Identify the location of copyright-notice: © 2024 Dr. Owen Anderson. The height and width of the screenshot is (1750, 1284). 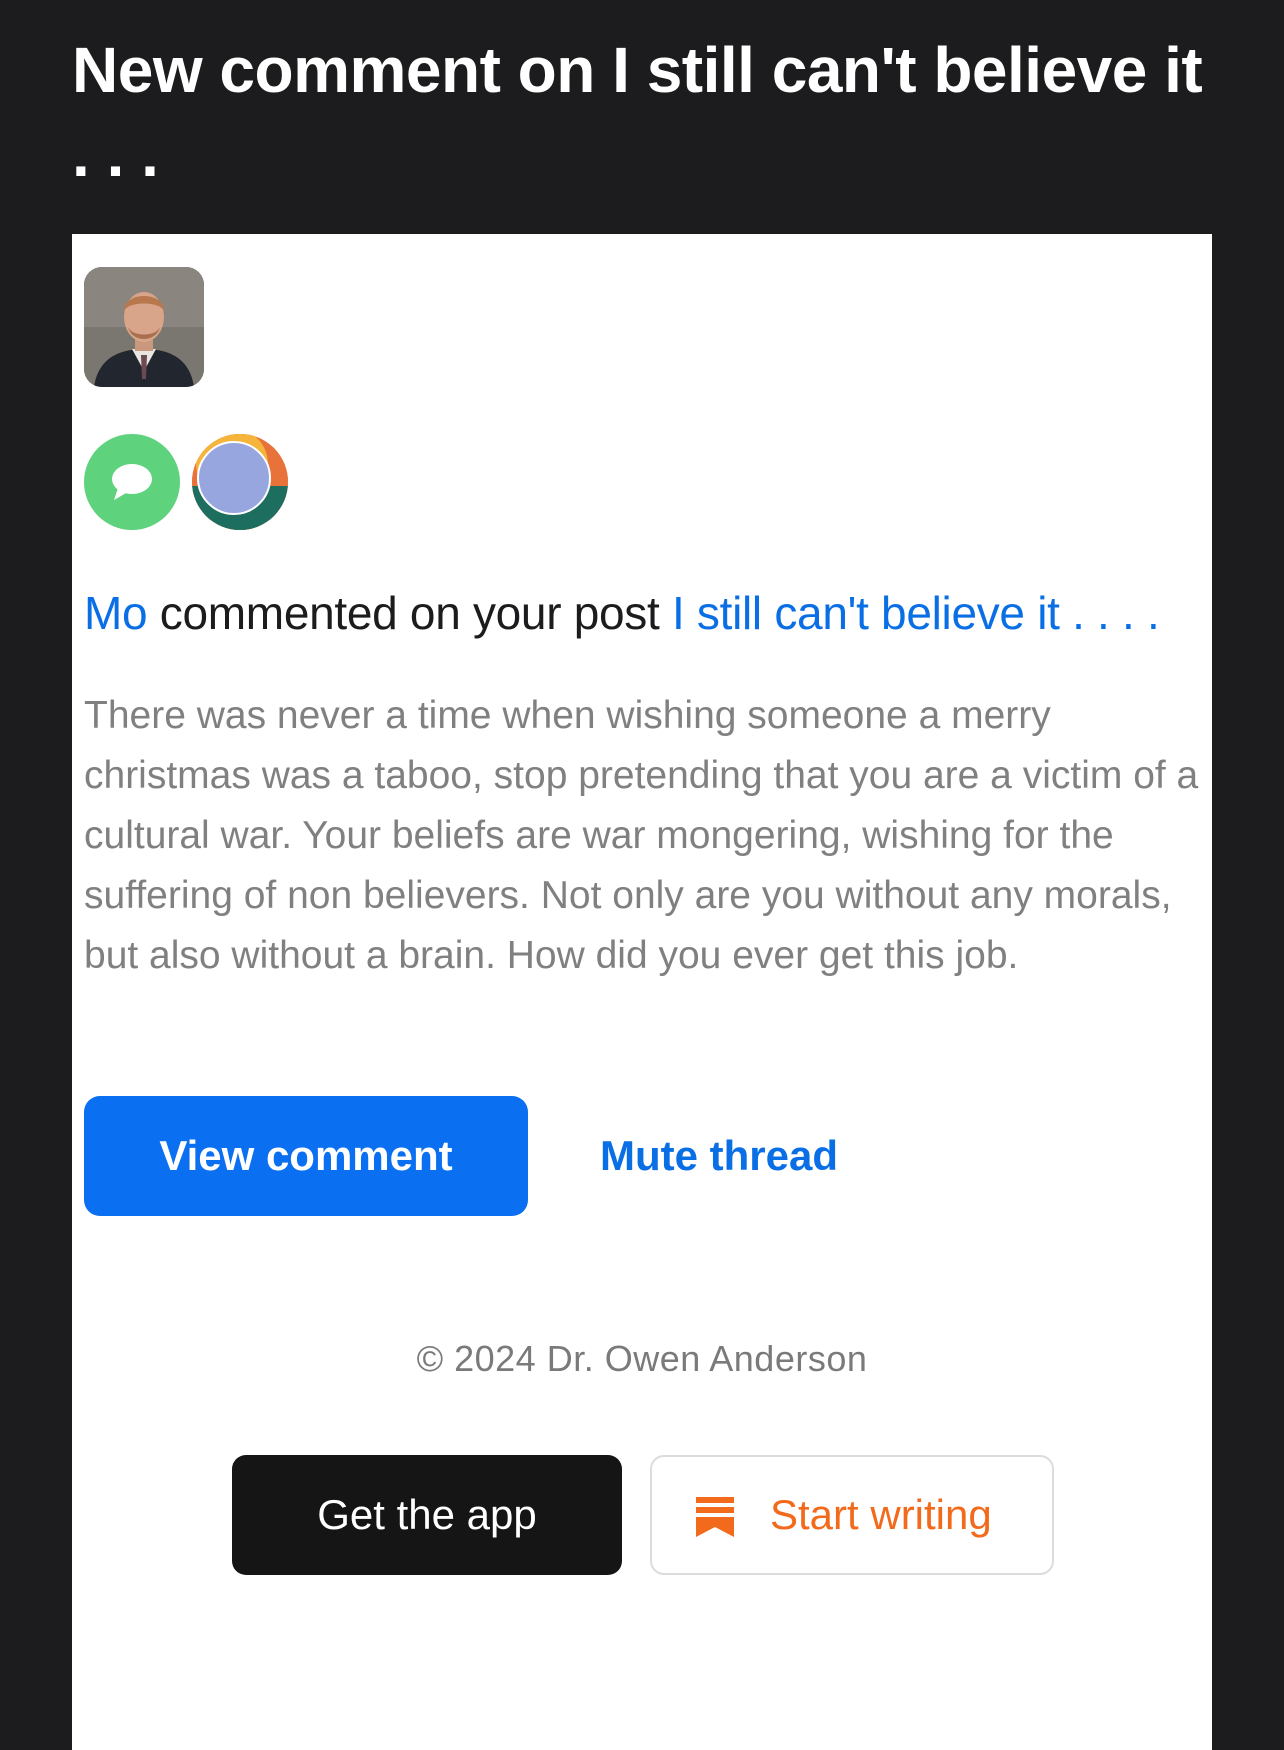
(642, 1358).